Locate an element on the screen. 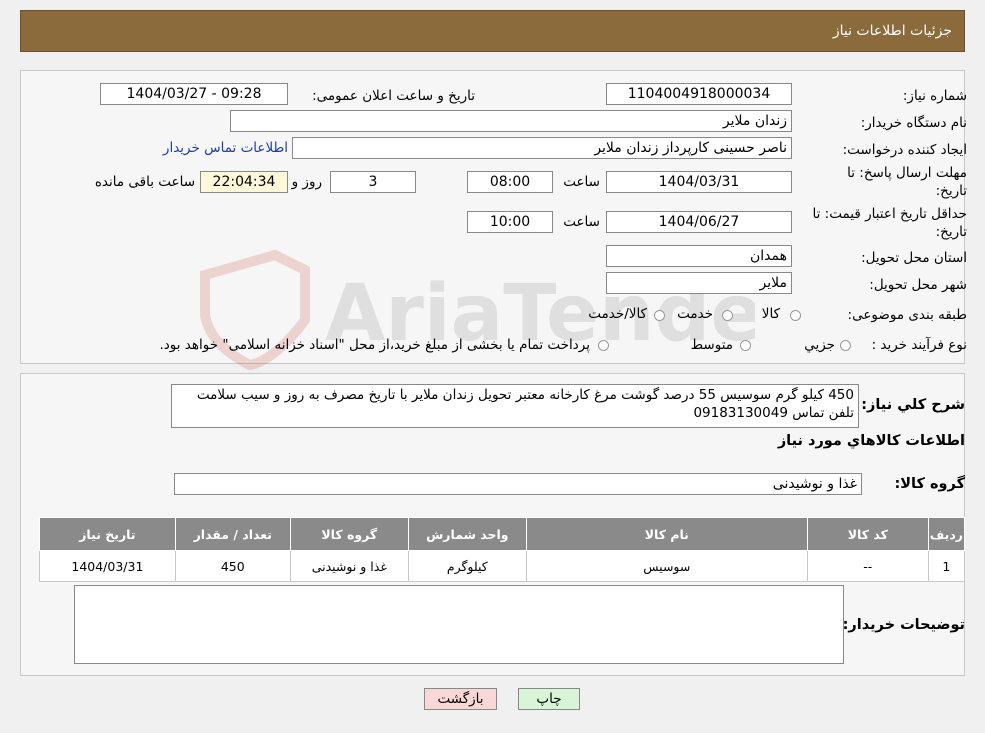 The height and width of the screenshot is (733, 985). validity-time-label: ساعت is located at coordinates (581, 222).